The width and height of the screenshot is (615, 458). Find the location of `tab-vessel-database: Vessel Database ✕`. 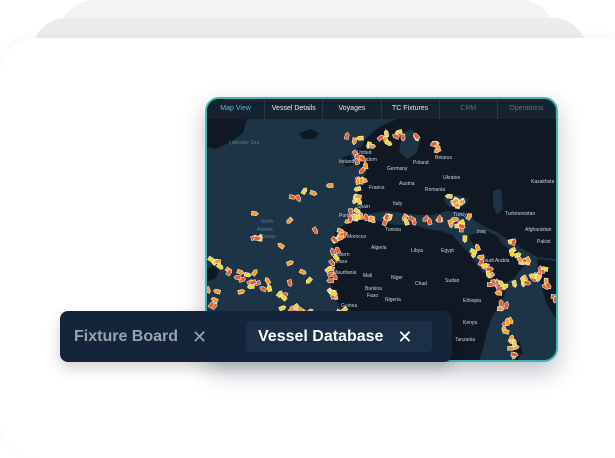

tab-vessel-database: Vessel Database ✕ is located at coordinates (339, 336).